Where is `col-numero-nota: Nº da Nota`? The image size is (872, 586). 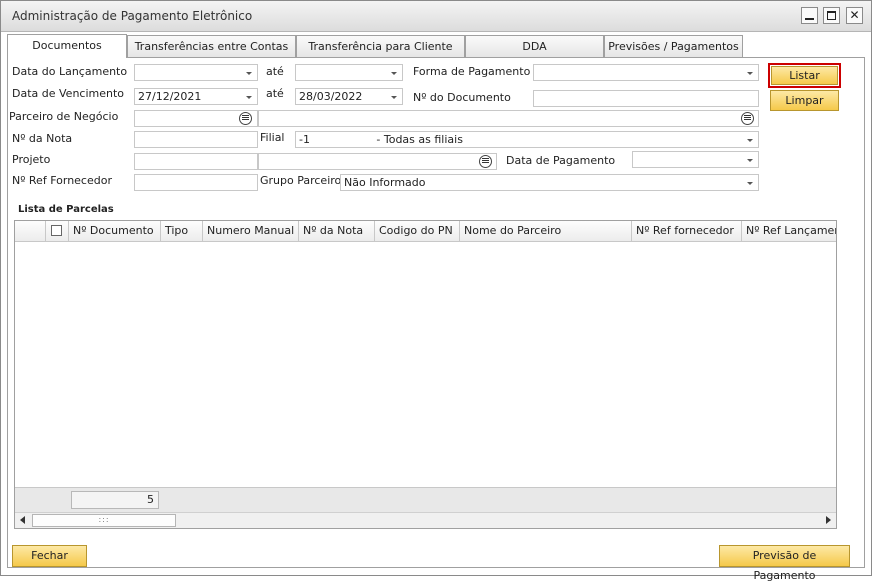
col-numero-nota: Nº da Nota is located at coordinates (337, 231).